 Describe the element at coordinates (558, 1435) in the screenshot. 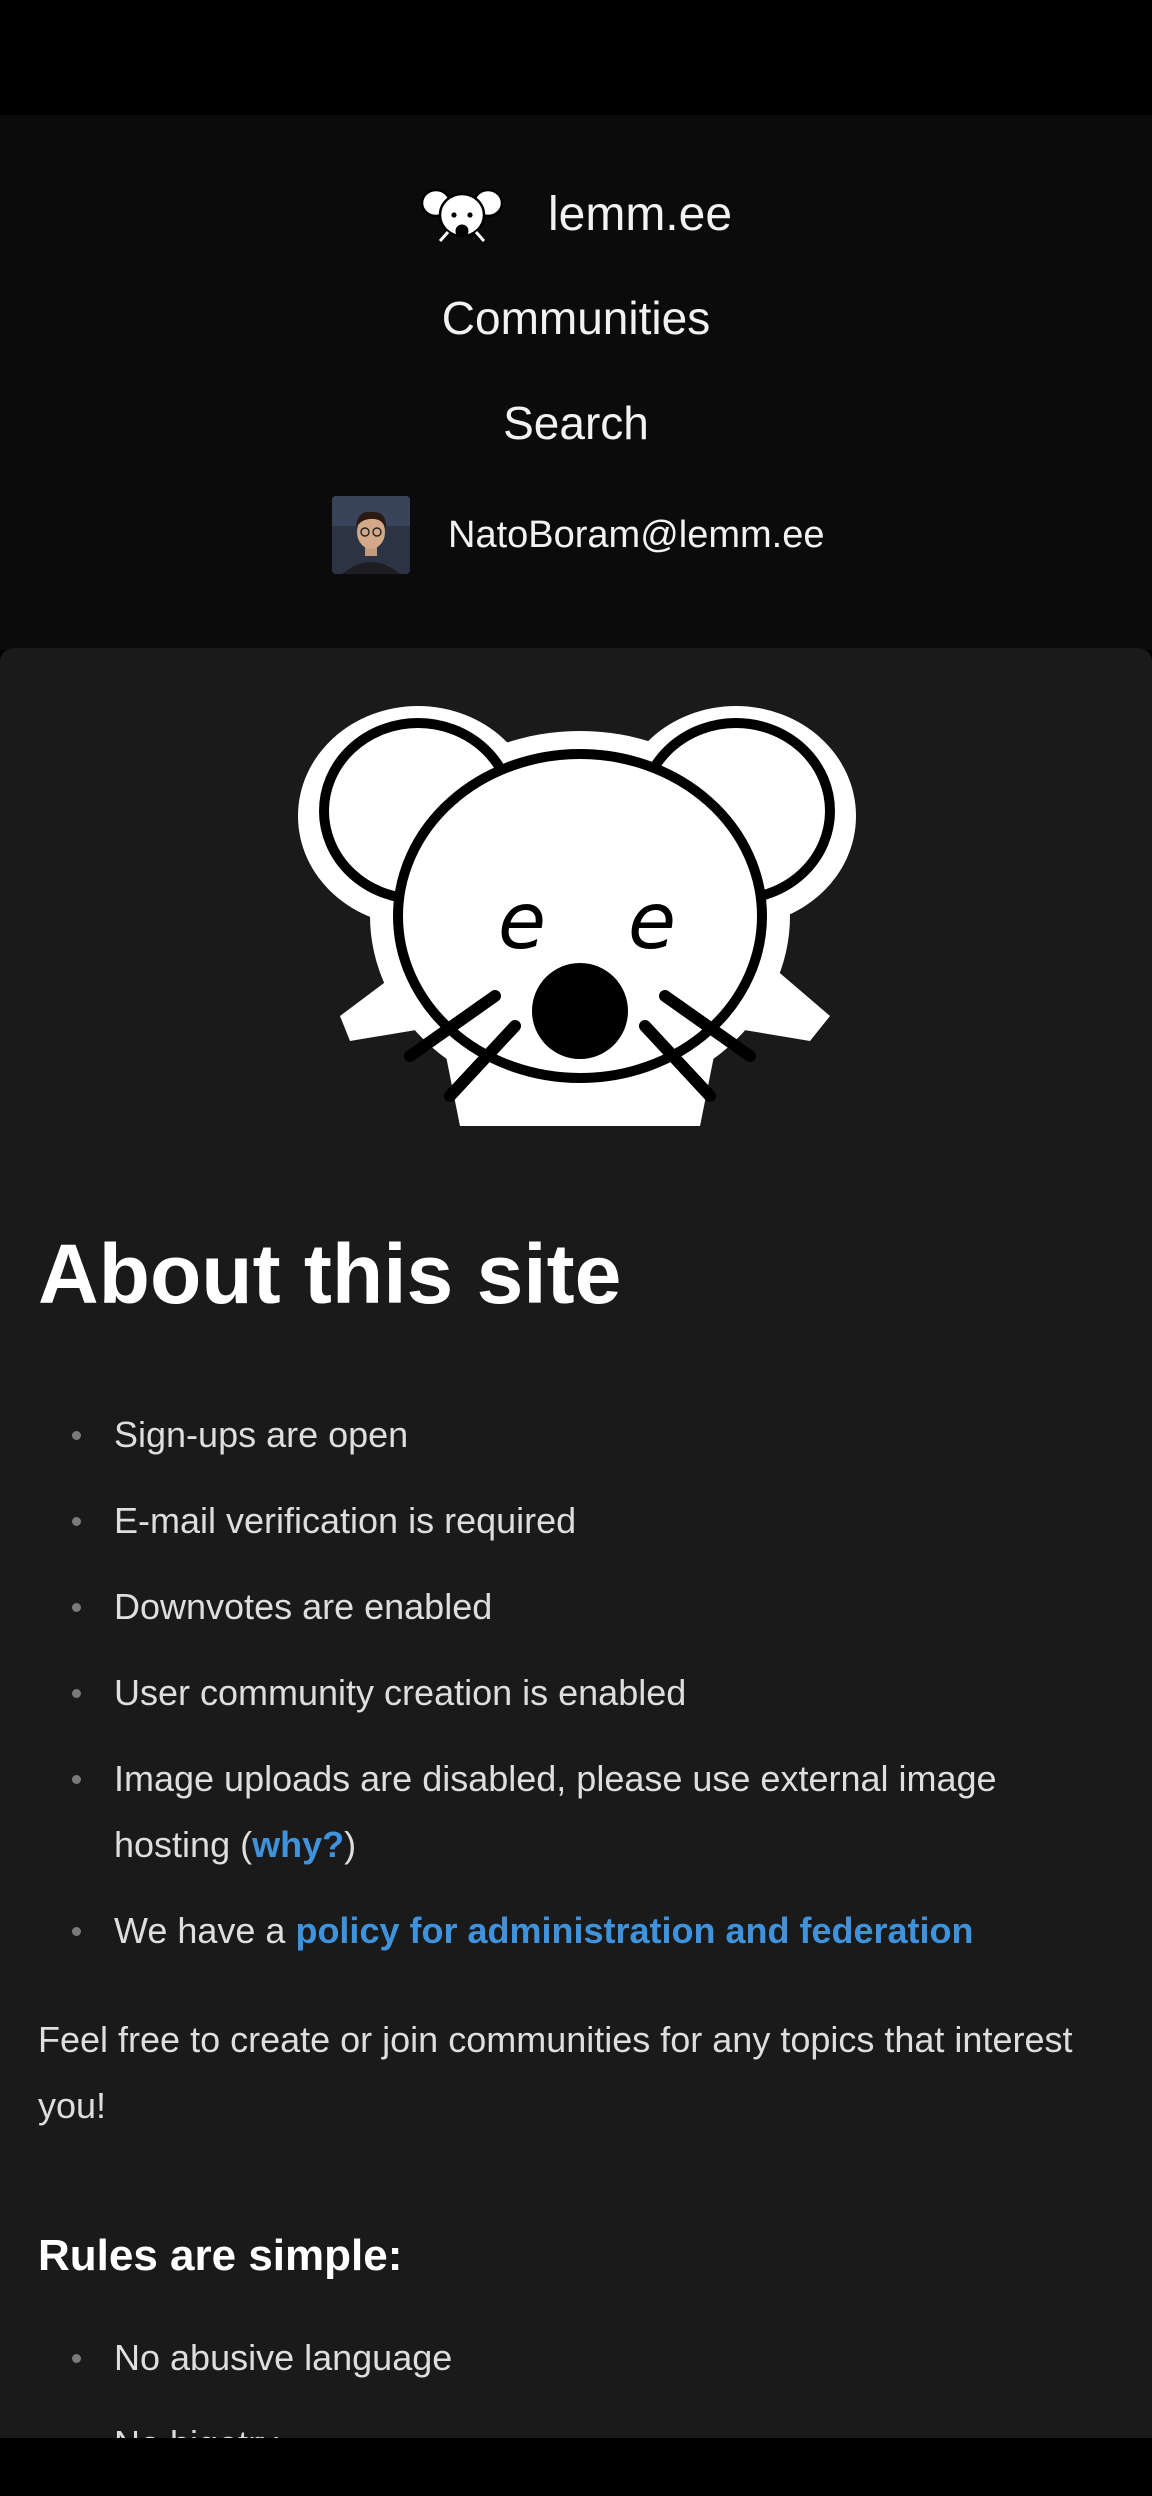

I see `list-item: Sign-ups are open` at that location.